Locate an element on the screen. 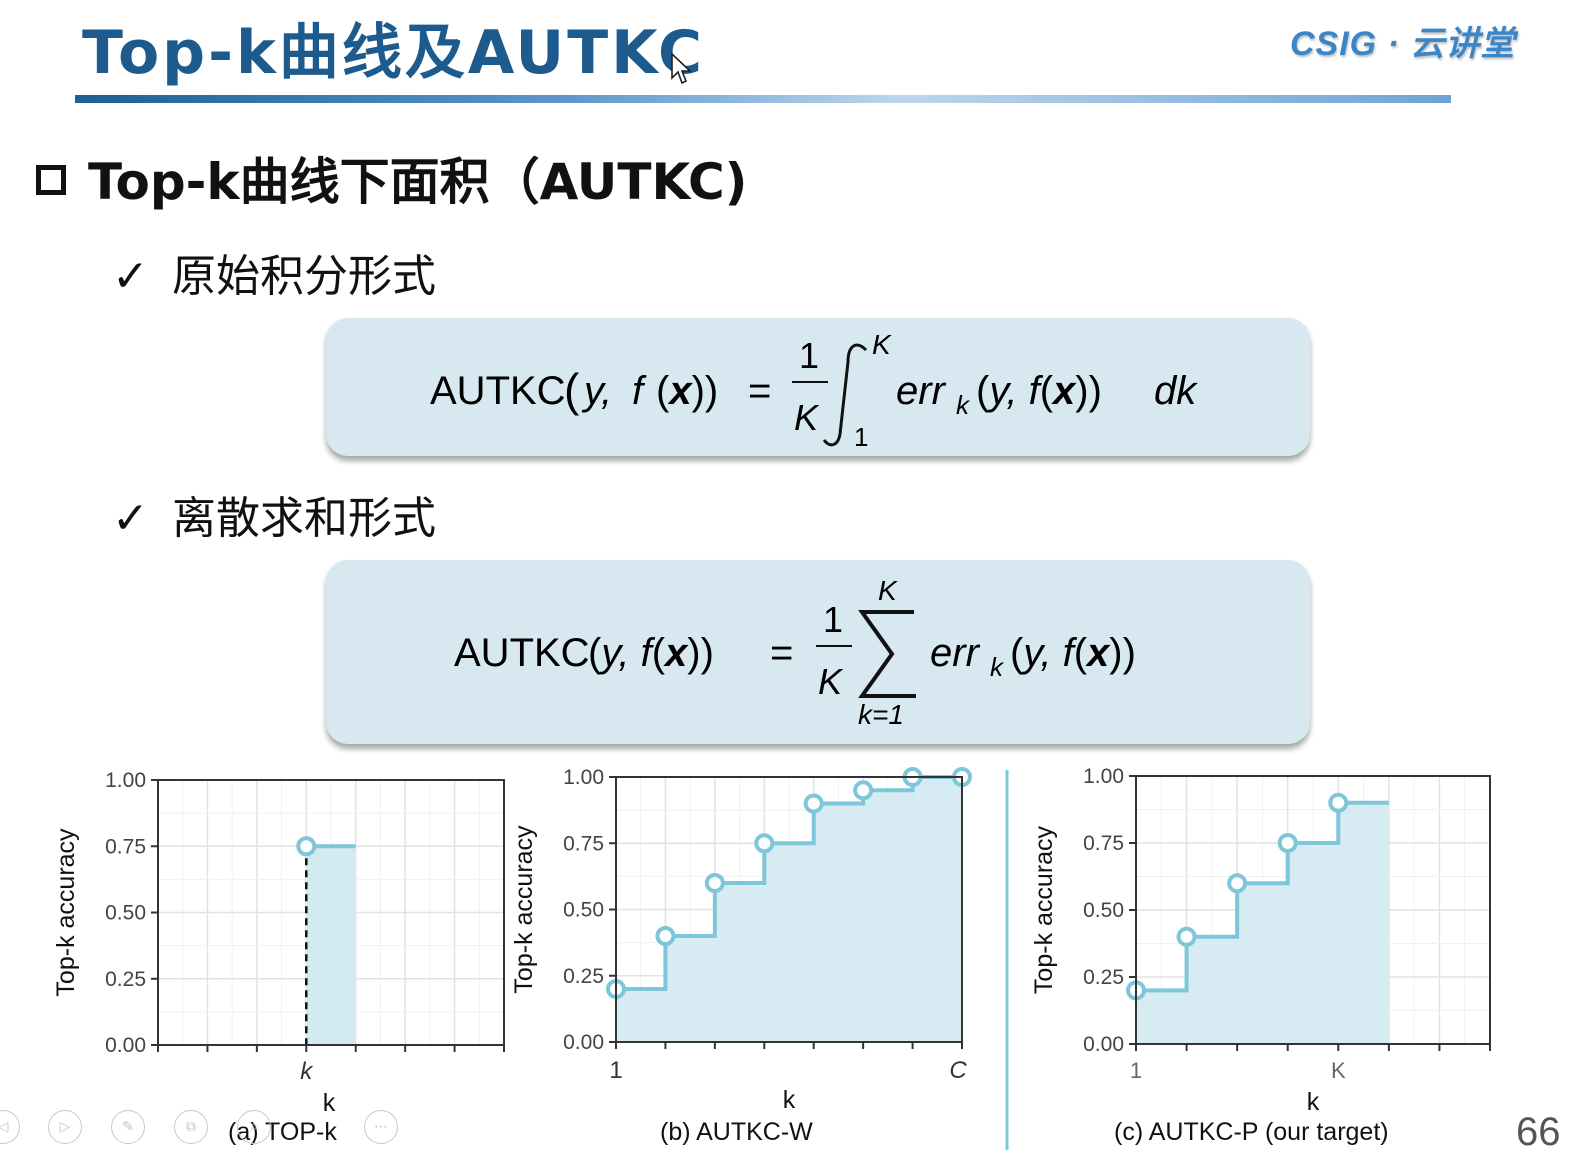 This screenshot has width=1590, height=1170. x-tick-label: K is located at coordinates (1338, 1070).